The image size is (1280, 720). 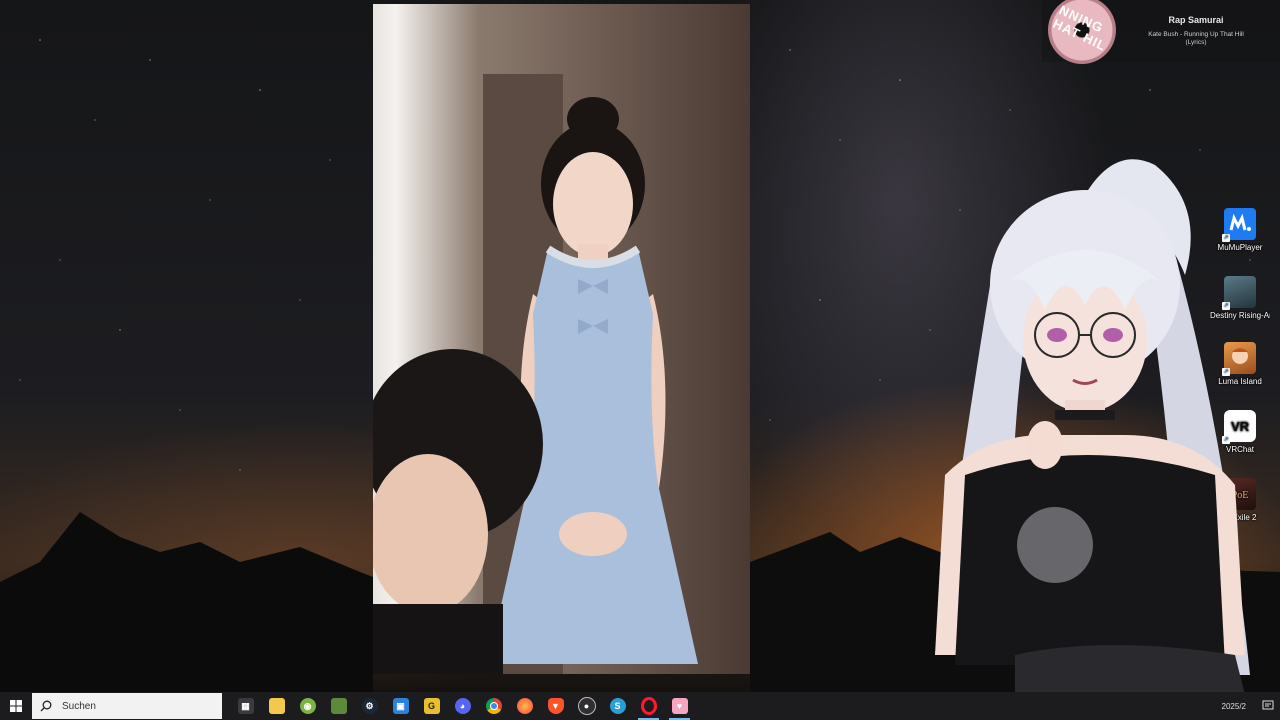 I want to click on taskbar-app-task-view: ▦, so click(x=245, y=706).